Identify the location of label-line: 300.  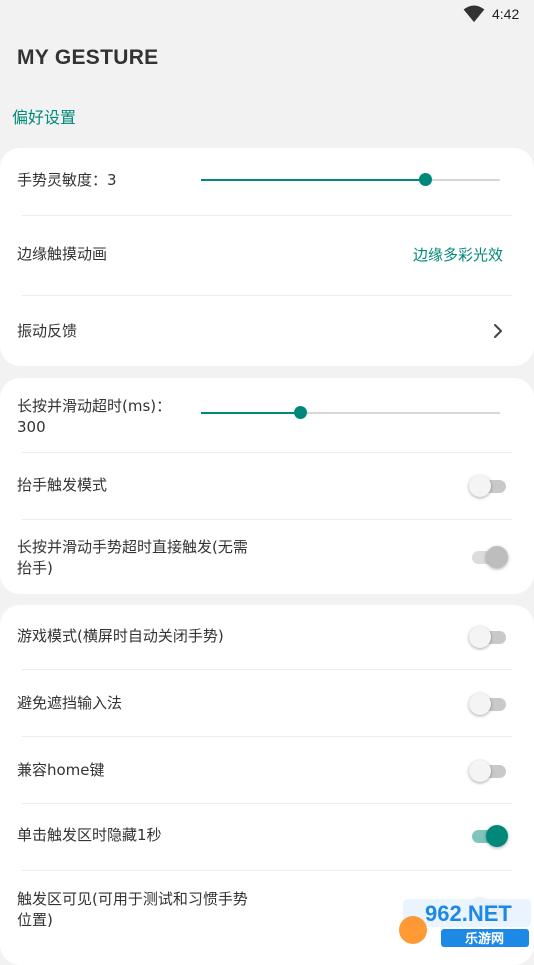
(31, 427).